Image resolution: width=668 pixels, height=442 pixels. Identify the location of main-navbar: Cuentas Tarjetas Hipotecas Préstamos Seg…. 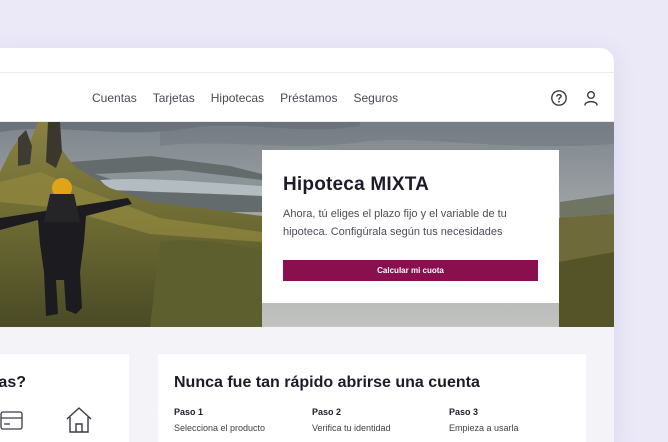
(307, 97).